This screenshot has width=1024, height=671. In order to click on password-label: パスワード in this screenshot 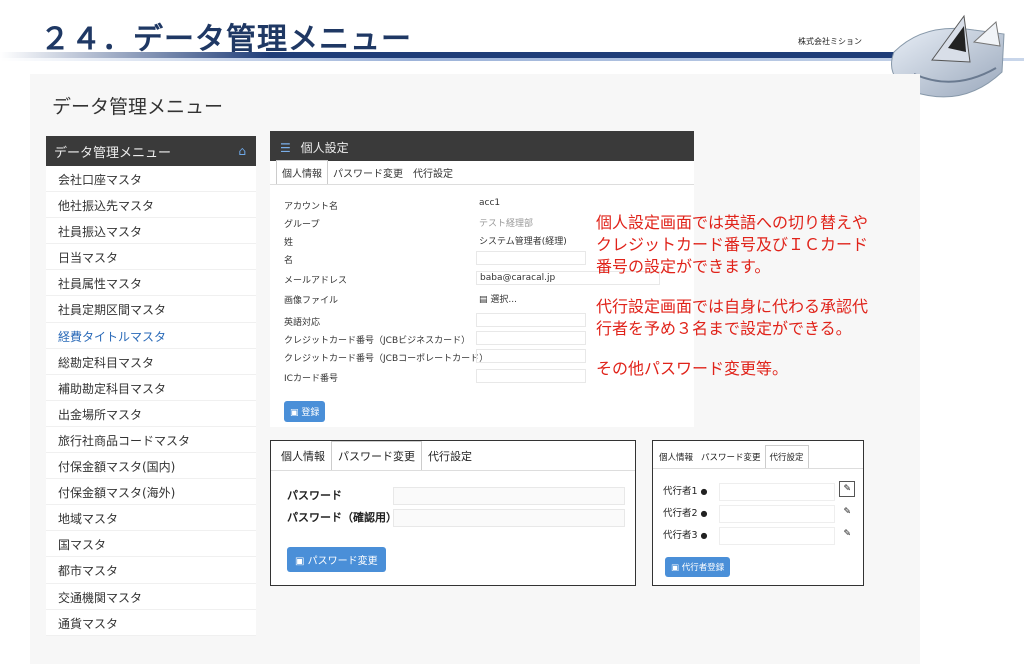, I will do `click(314, 495)`.